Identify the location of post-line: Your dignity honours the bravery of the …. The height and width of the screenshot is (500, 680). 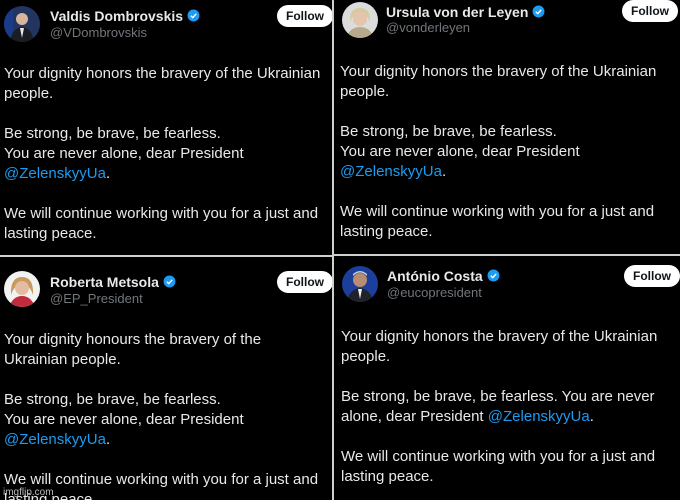
(133, 349).